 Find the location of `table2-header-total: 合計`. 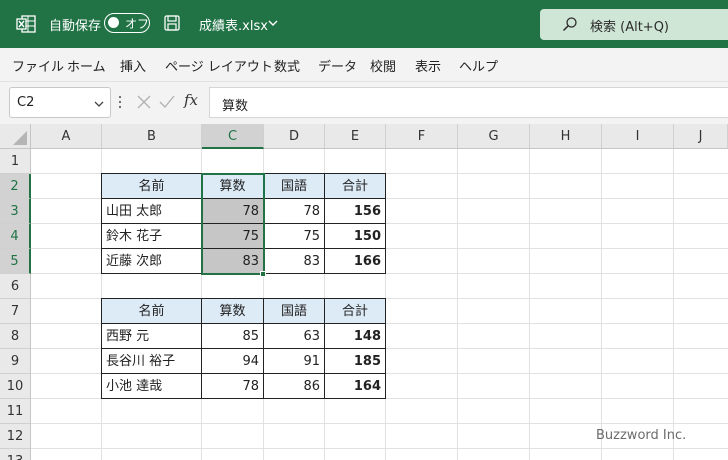

table2-header-total: 合計 is located at coordinates (355, 311).